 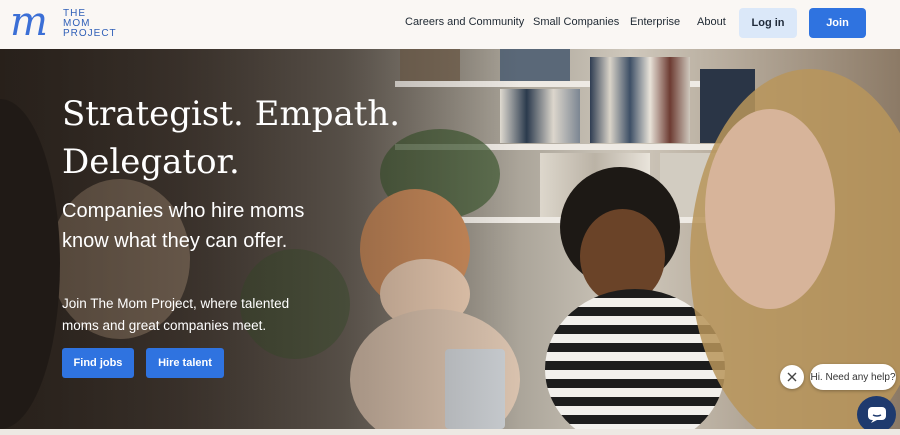 What do you see at coordinates (711, 22) in the screenshot?
I see `nav-about: About` at bounding box center [711, 22].